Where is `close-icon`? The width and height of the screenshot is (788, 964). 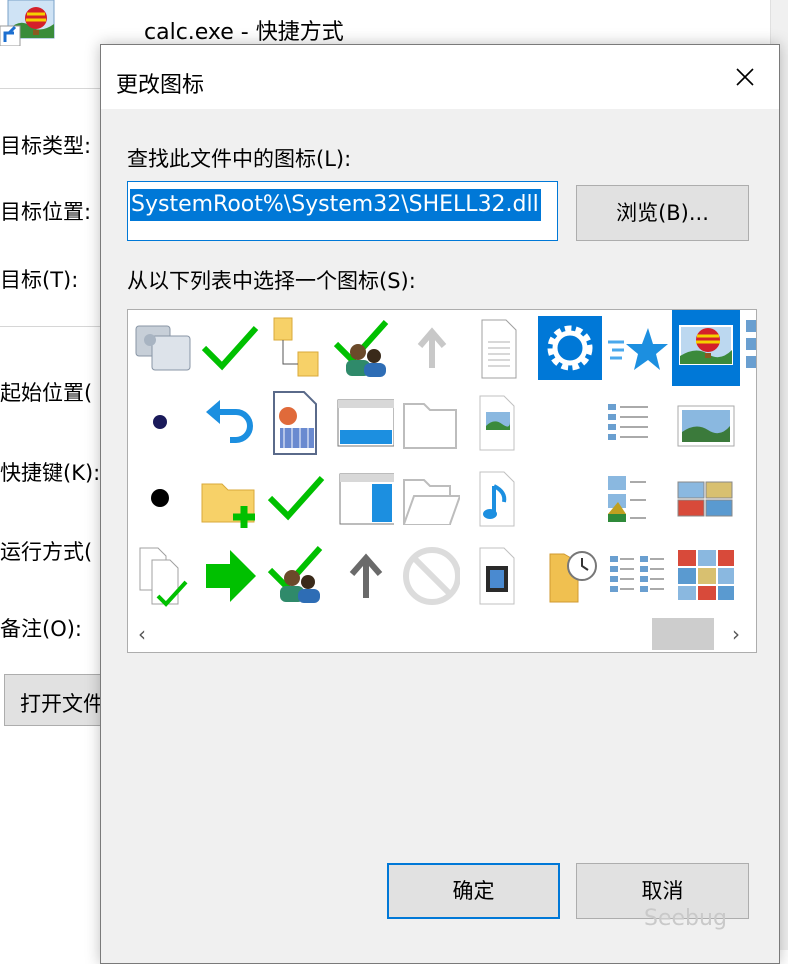
close-icon is located at coordinates (745, 77).